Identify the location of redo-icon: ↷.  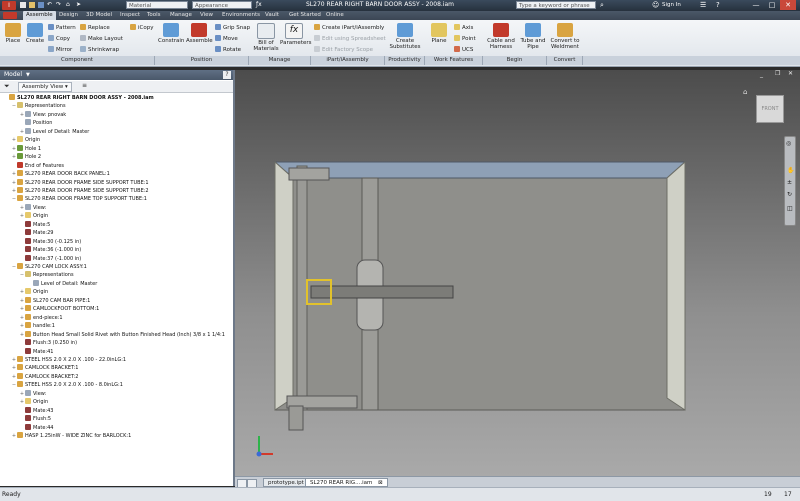
(59, 5).